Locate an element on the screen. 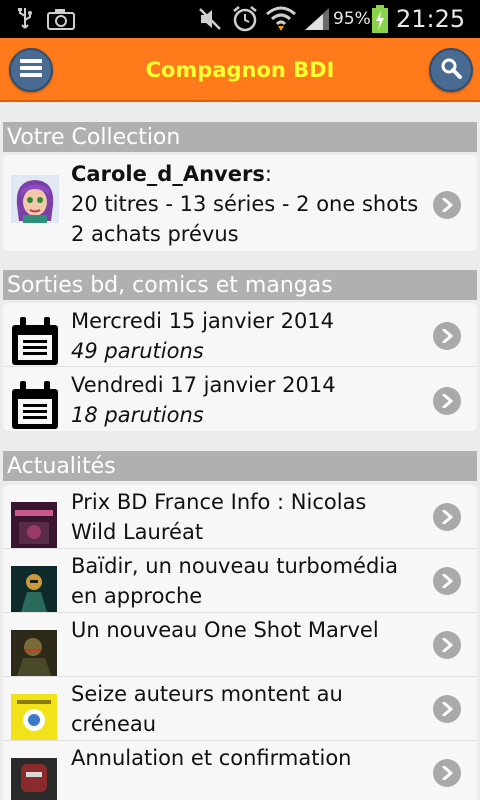 This screenshot has width=480, height=800. search-icon is located at coordinates (451, 70).